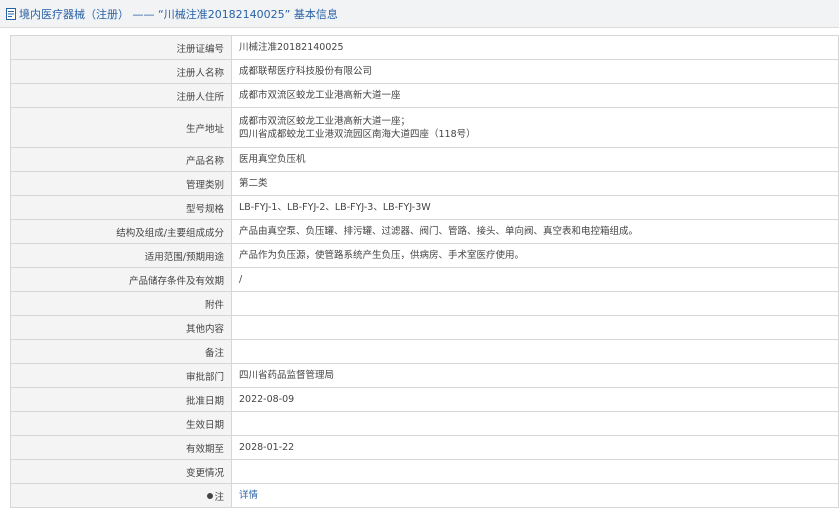 The height and width of the screenshot is (524, 839). I want to click on table-row: 生效日期, so click(424, 423).